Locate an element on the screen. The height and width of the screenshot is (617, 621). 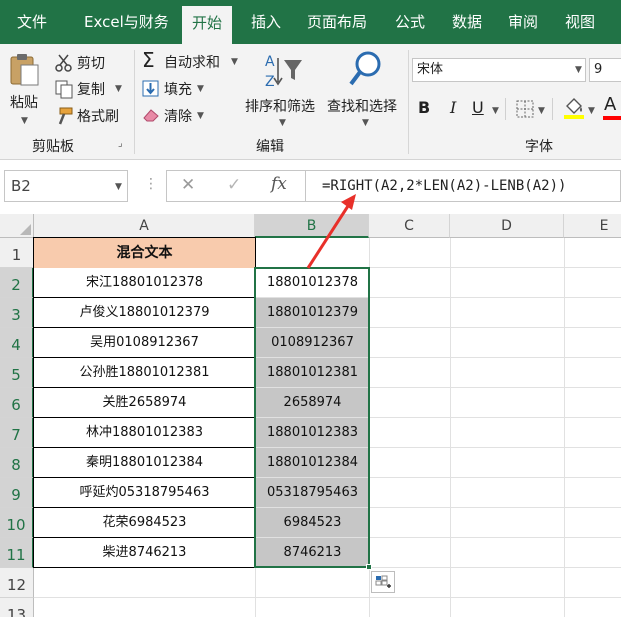
name-box: B2 ▼ is located at coordinates (66, 186).